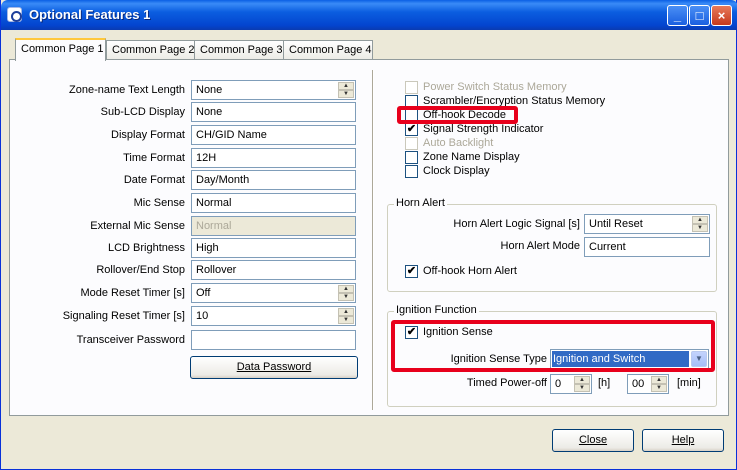  I want to click on left-row-label: Time Format, so click(154, 158).